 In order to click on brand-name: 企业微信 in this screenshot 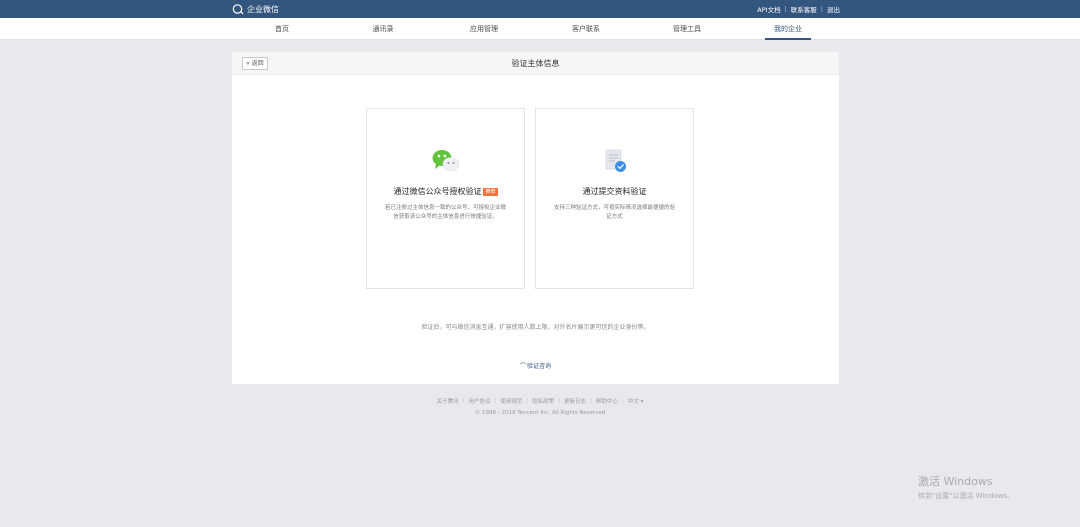, I will do `click(263, 9)`.